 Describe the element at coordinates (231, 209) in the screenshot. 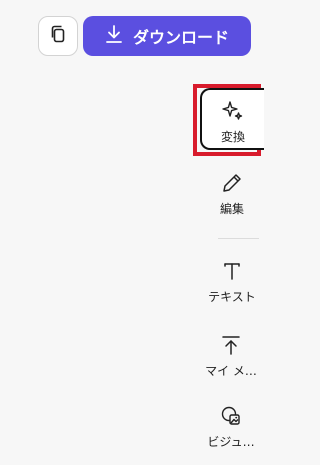

I see `tool-edit-label: 編集` at that location.